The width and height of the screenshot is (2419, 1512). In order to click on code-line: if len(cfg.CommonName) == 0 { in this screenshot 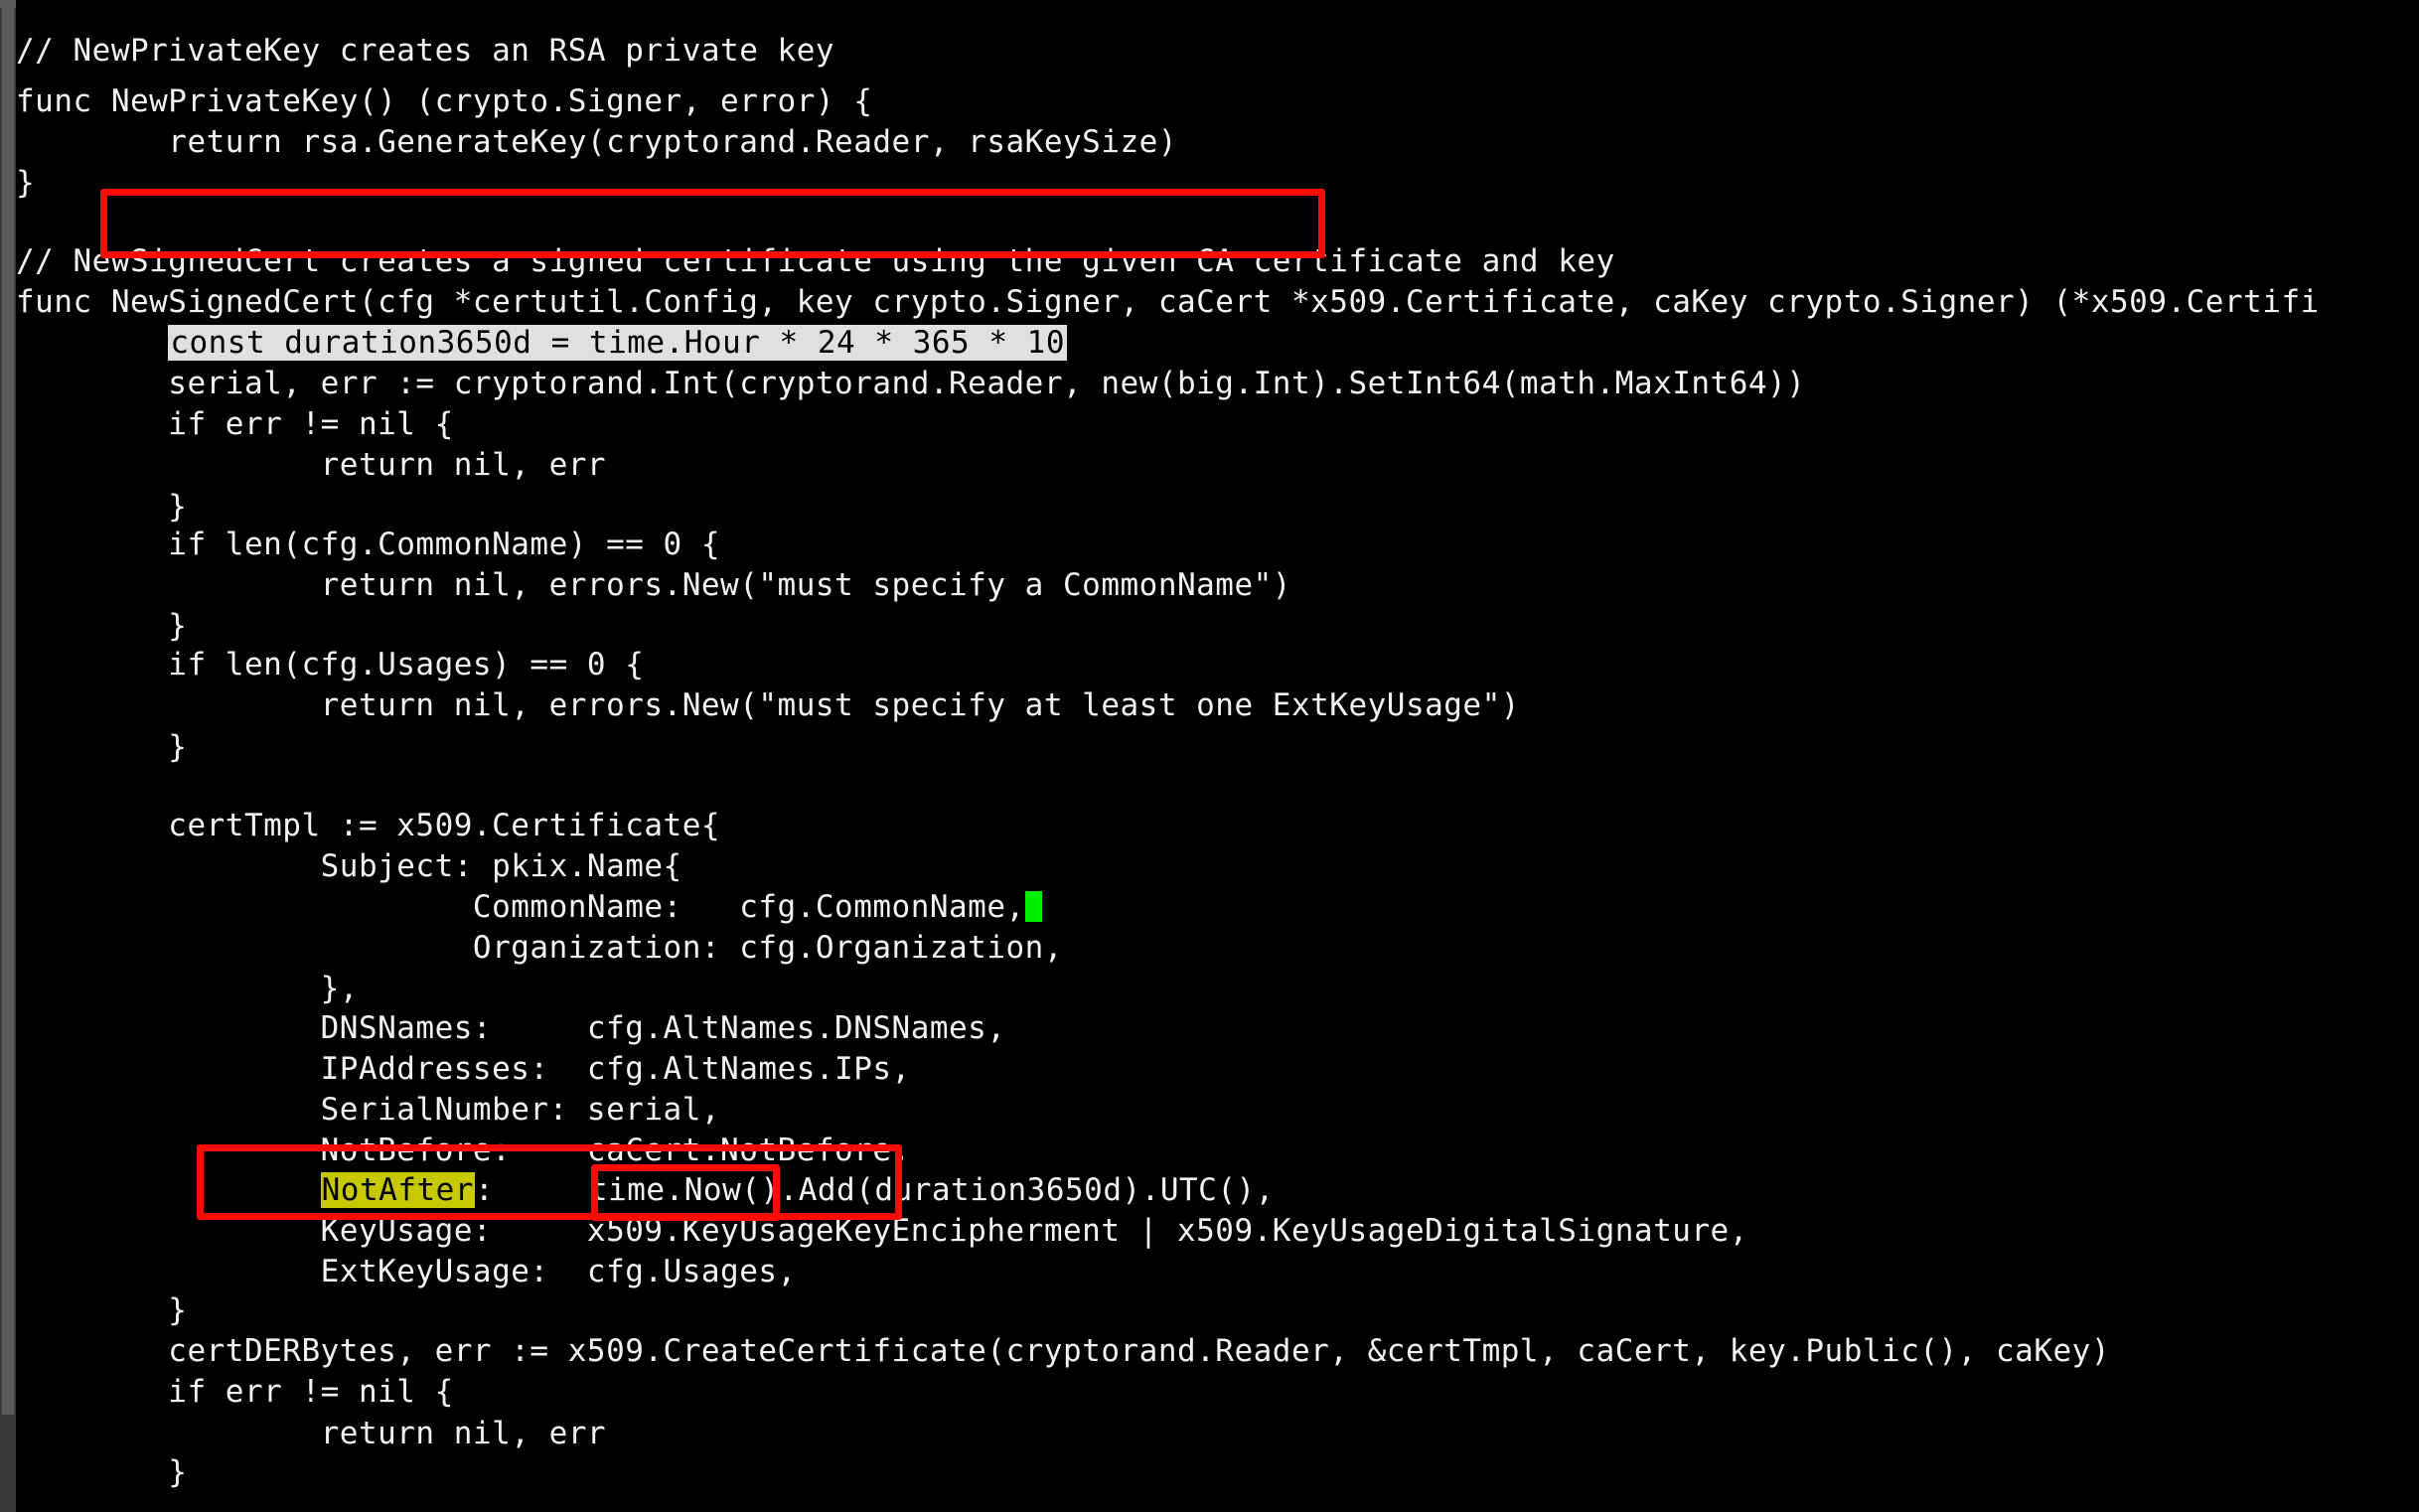, I will do `click(368, 544)`.